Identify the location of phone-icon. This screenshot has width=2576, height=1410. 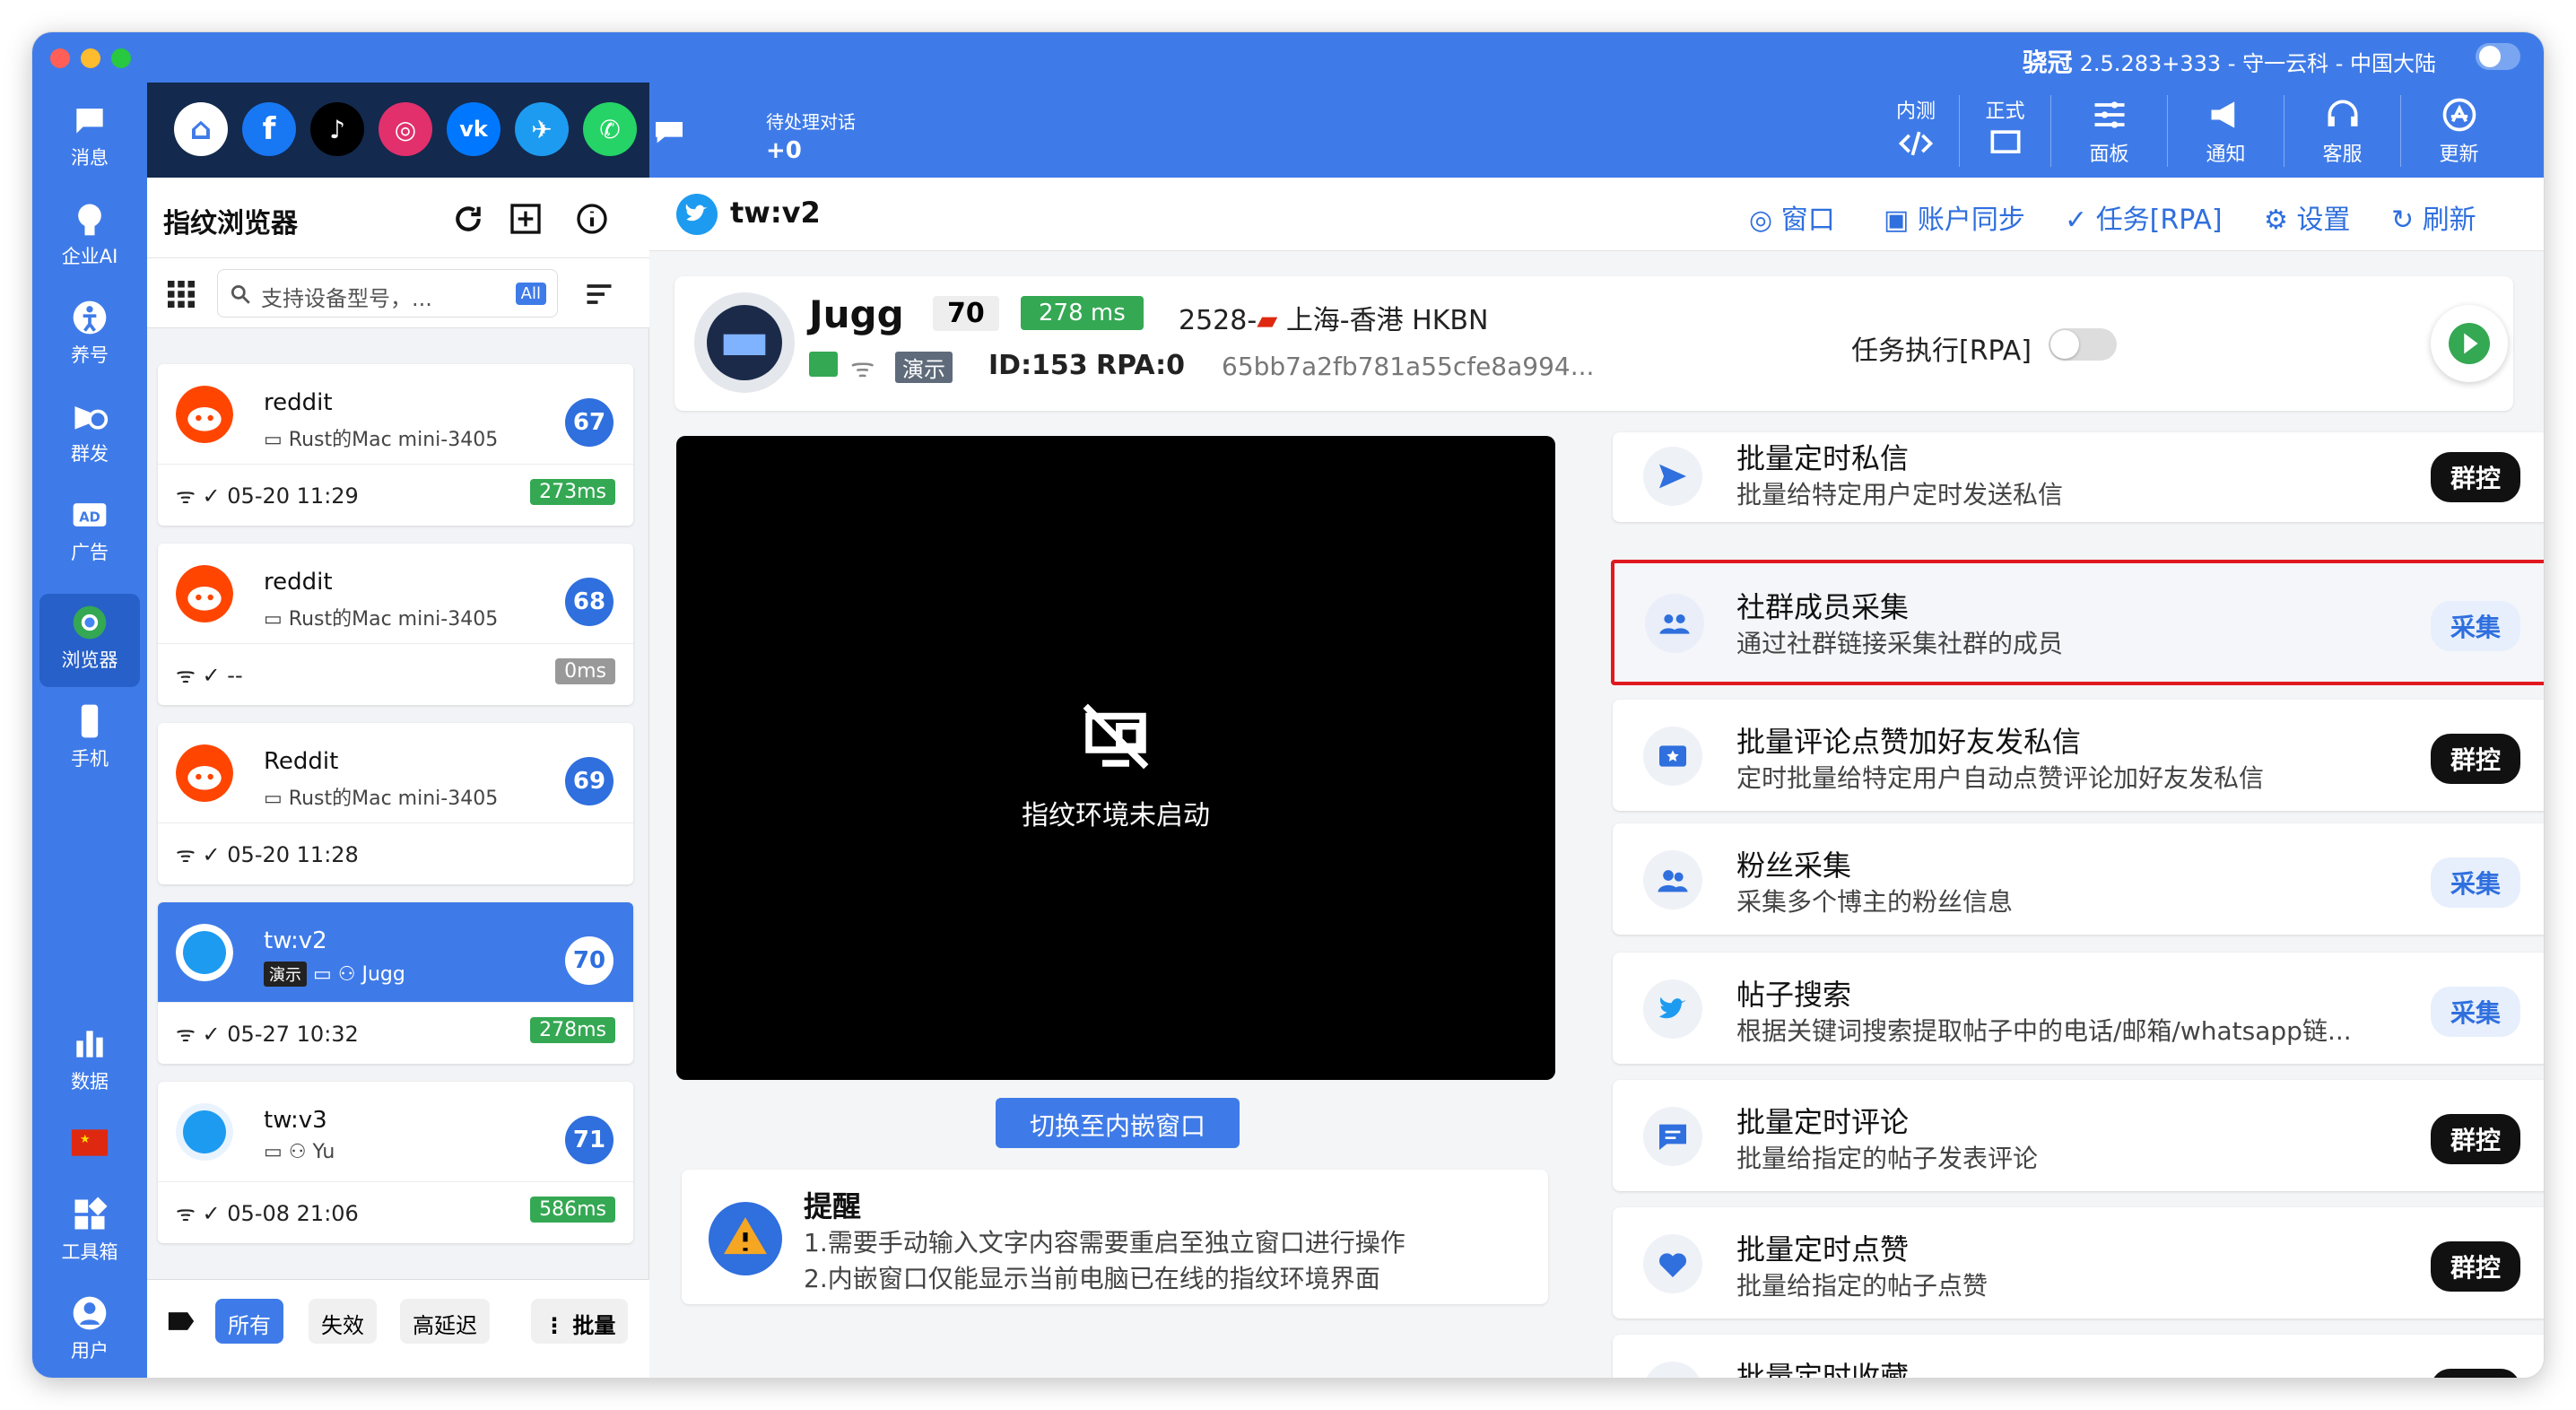
(90, 721).